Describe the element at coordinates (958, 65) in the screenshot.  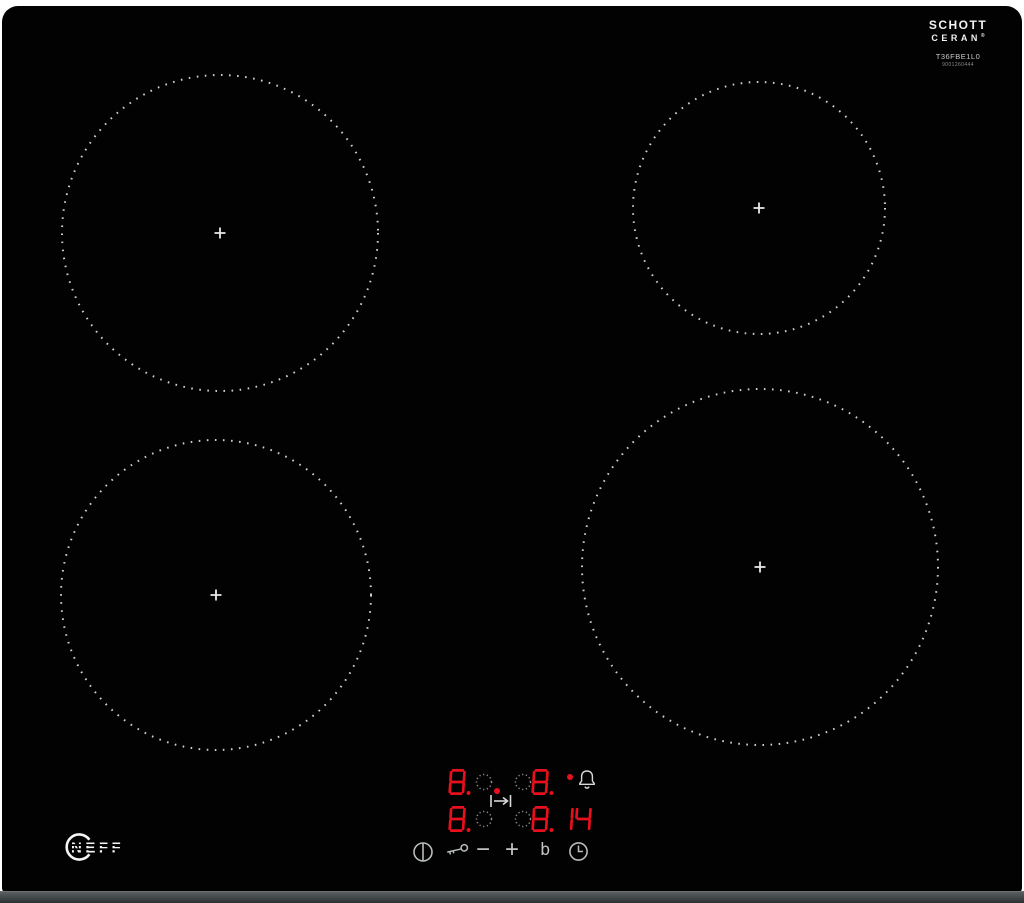
I see `part-number: 9001260444` at that location.